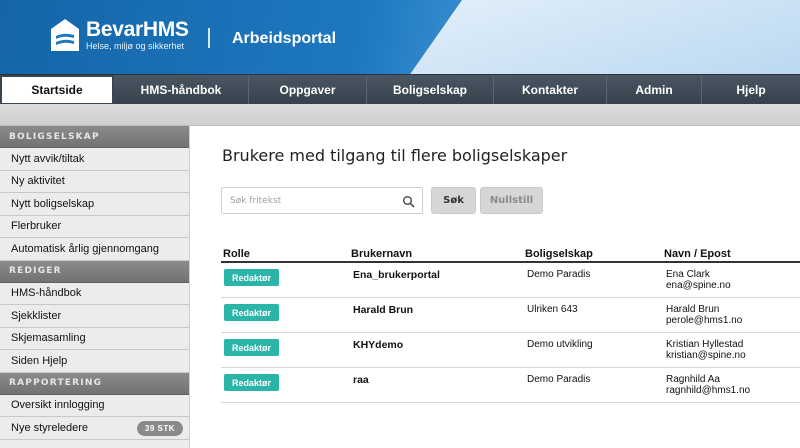 This screenshot has height=448, width=800. Describe the element at coordinates (751, 90) in the screenshot. I see `nav-hjelp: Hjelp` at that location.